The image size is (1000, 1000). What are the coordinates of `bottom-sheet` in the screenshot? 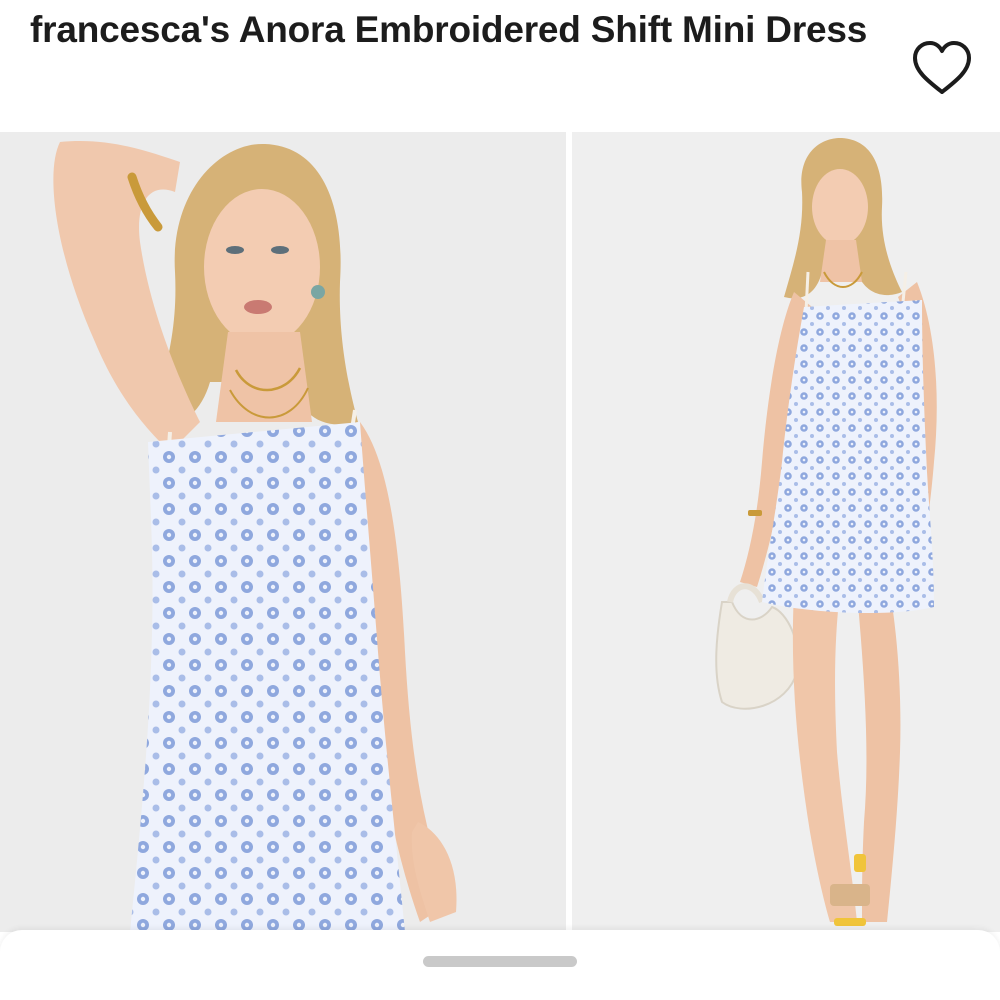 It's located at (500, 965).